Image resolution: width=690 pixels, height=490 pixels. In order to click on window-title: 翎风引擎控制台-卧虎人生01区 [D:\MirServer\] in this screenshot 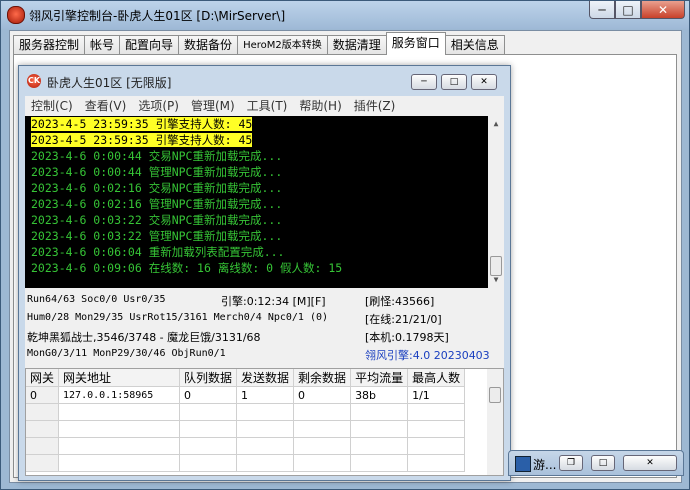, I will do `click(157, 16)`.